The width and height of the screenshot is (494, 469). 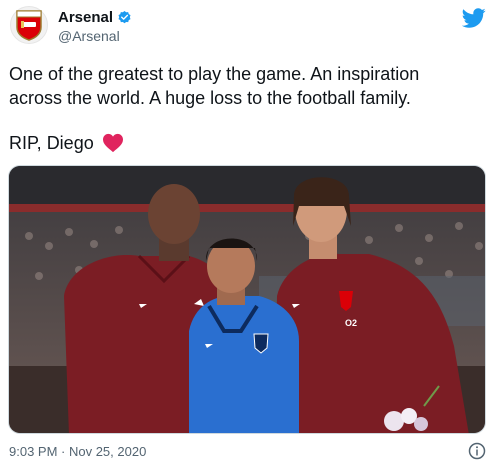 I want to click on red-heart-icon, so click(x=112, y=143).